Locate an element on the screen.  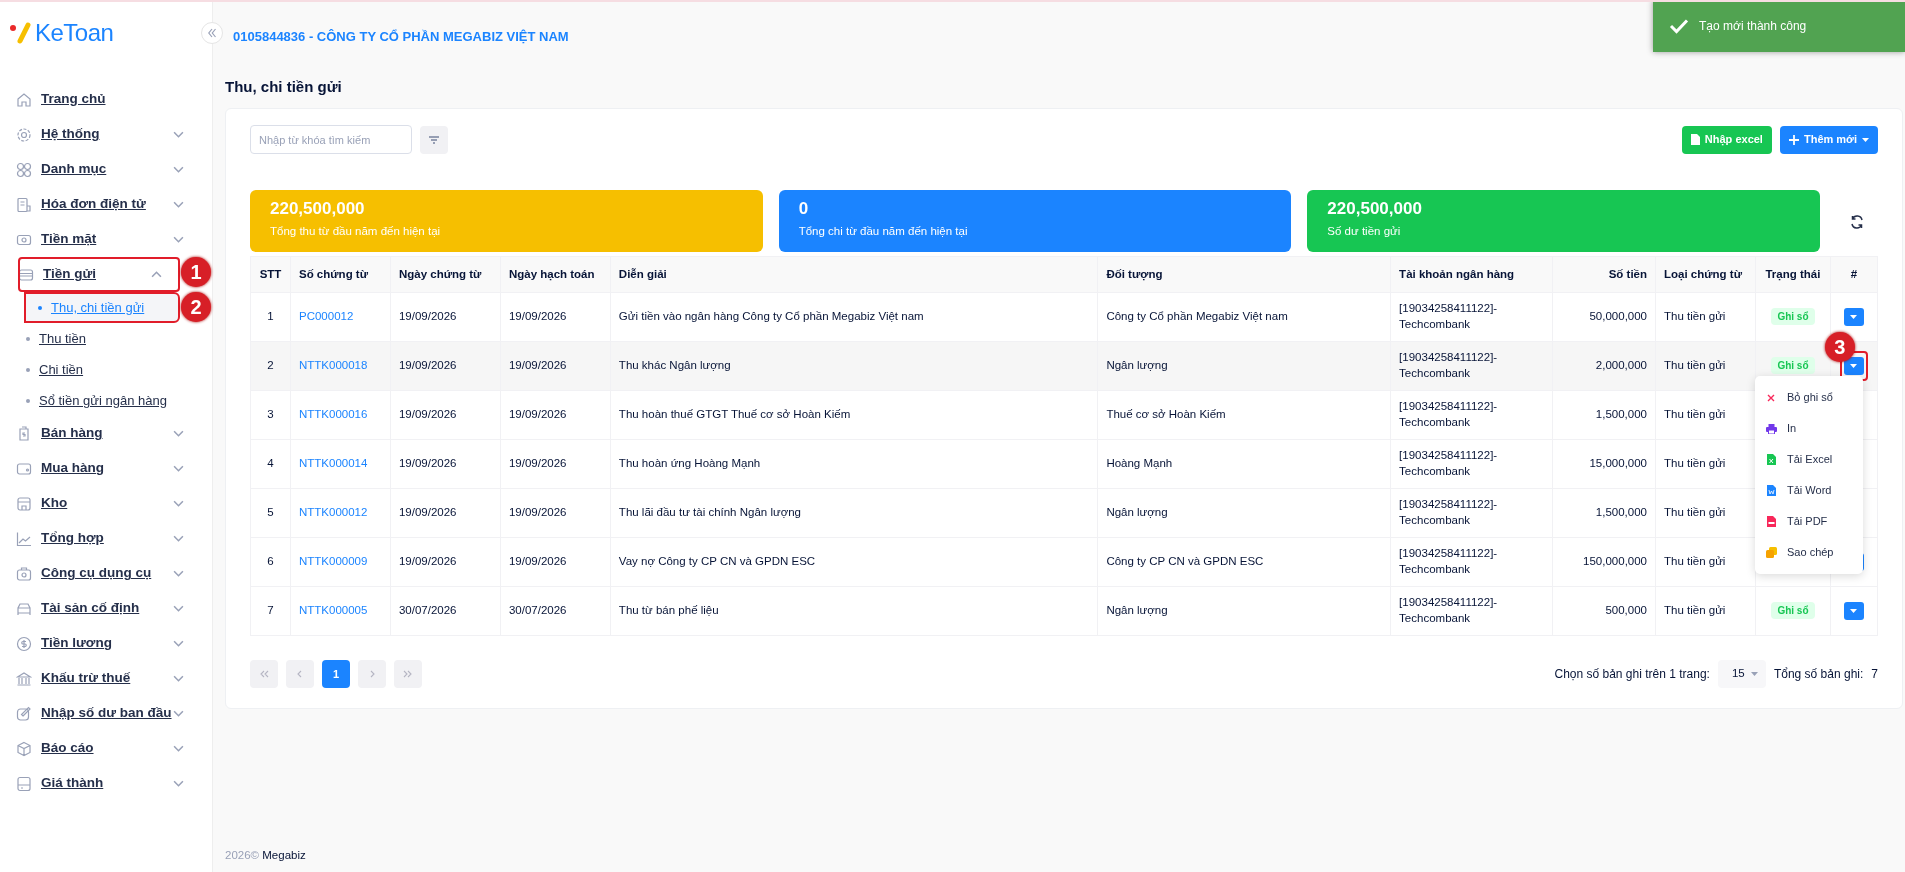
column-header: STT is located at coordinates (270, 274).